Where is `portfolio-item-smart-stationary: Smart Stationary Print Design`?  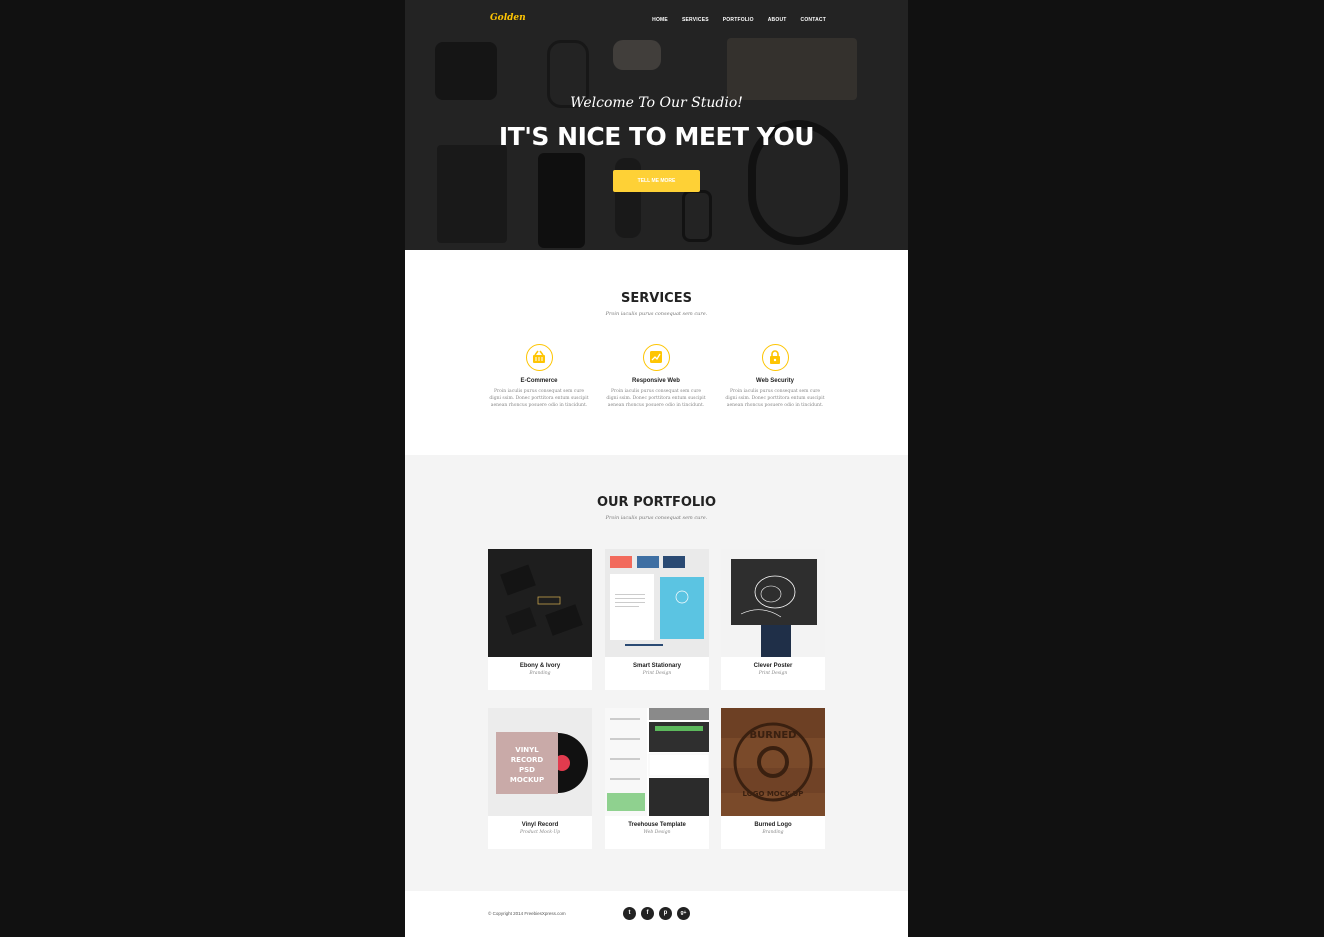 portfolio-item-smart-stationary: Smart Stationary Print Design is located at coordinates (657, 619).